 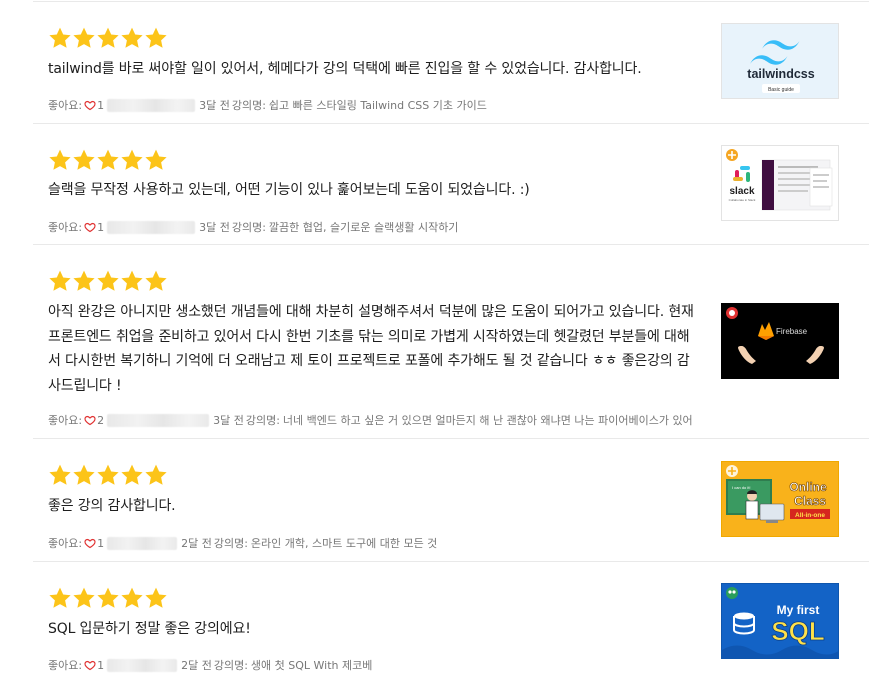 What do you see at coordinates (798, 610) in the screenshot?
I see `thumb-title-line1: My first` at bounding box center [798, 610].